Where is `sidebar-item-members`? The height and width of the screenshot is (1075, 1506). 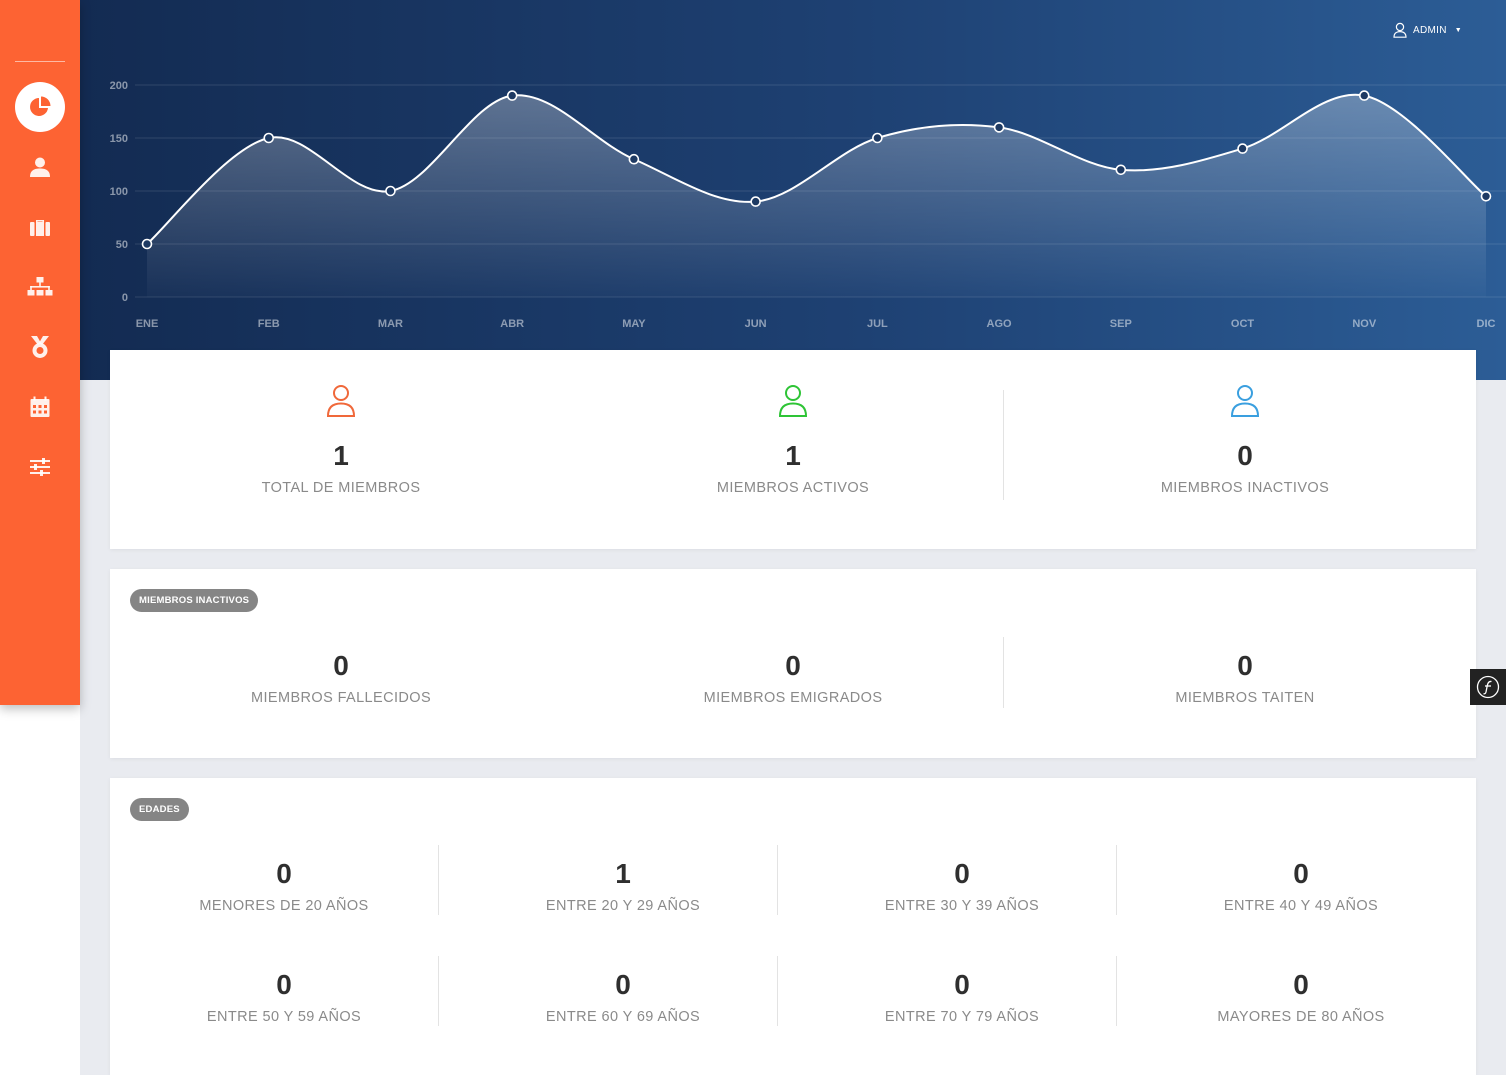
sidebar-item-members is located at coordinates (40, 167).